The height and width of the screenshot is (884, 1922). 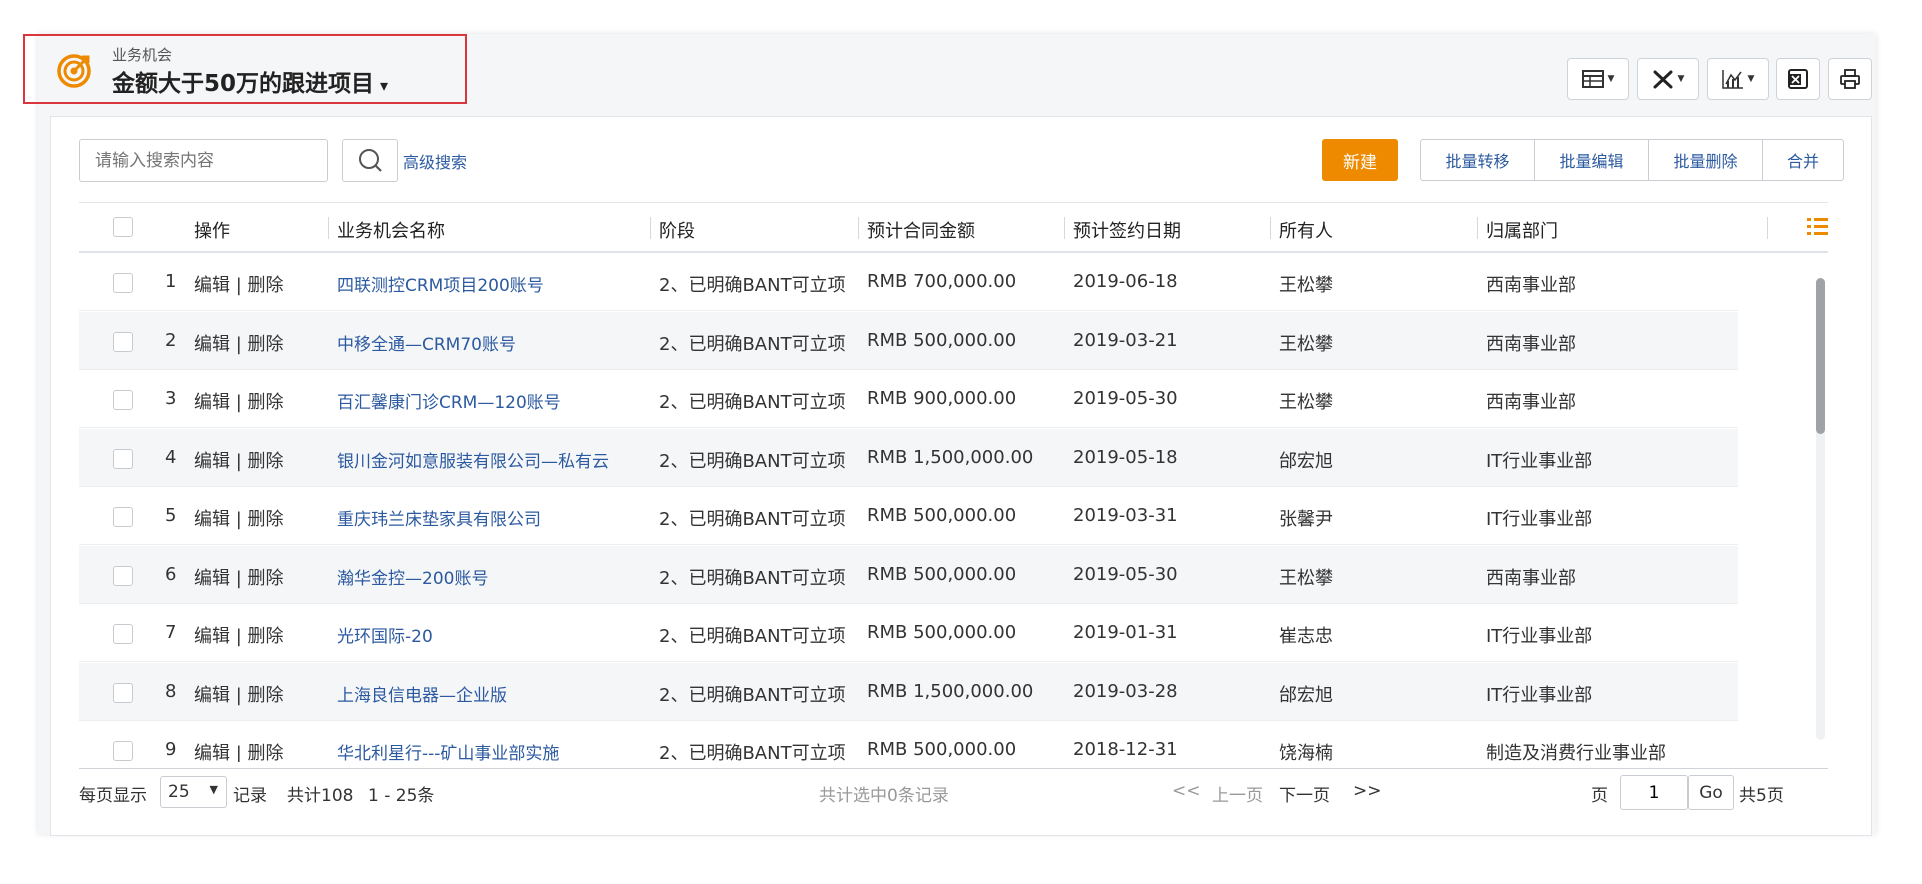 What do you see at coordinates (193, 792) in the screenshot?
I see `per-page-select: 25 ▼` at bounding box center [193, 792].